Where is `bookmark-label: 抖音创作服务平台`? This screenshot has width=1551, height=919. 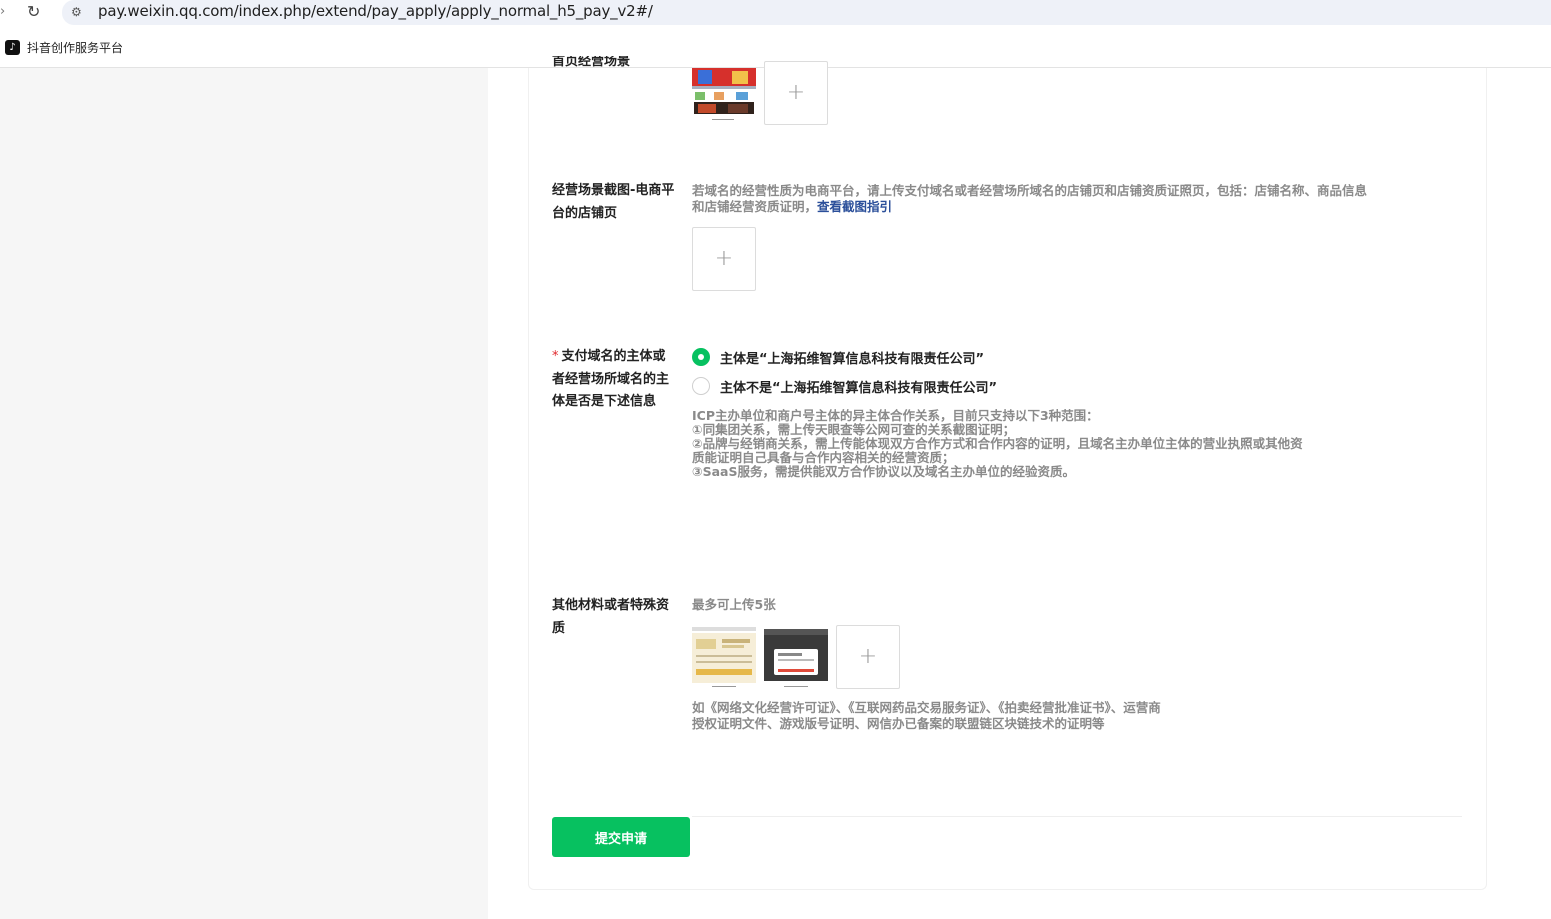 bookmark-label: 抖音创作服务平台 is located at coordinates (75, 47).